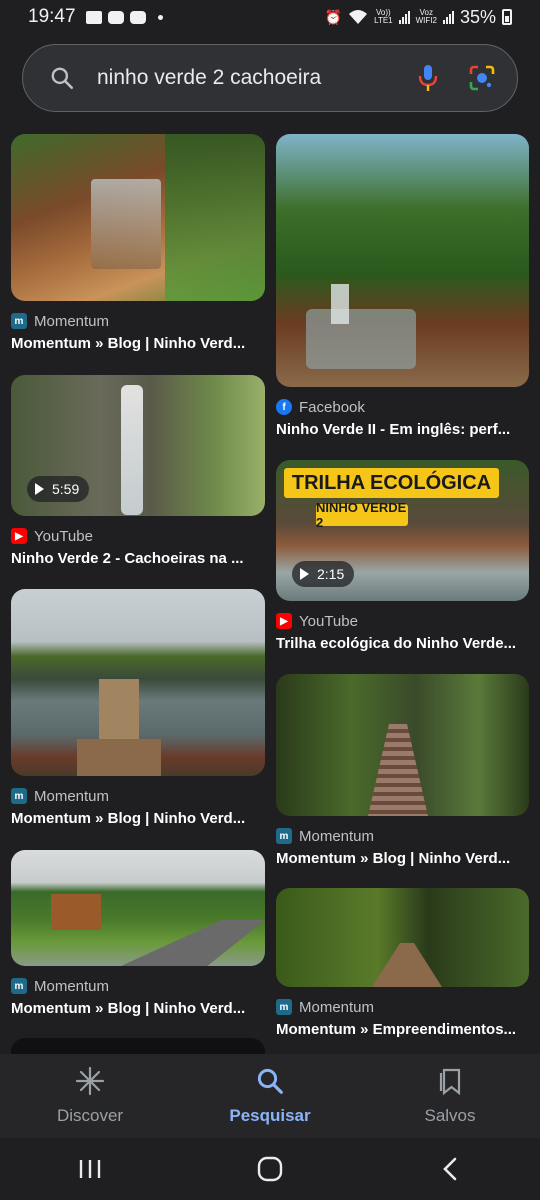 Image resolution: width=540 pixels, height=1200 pixels. I want to click on facebook-icon: f, so click(284, 407).